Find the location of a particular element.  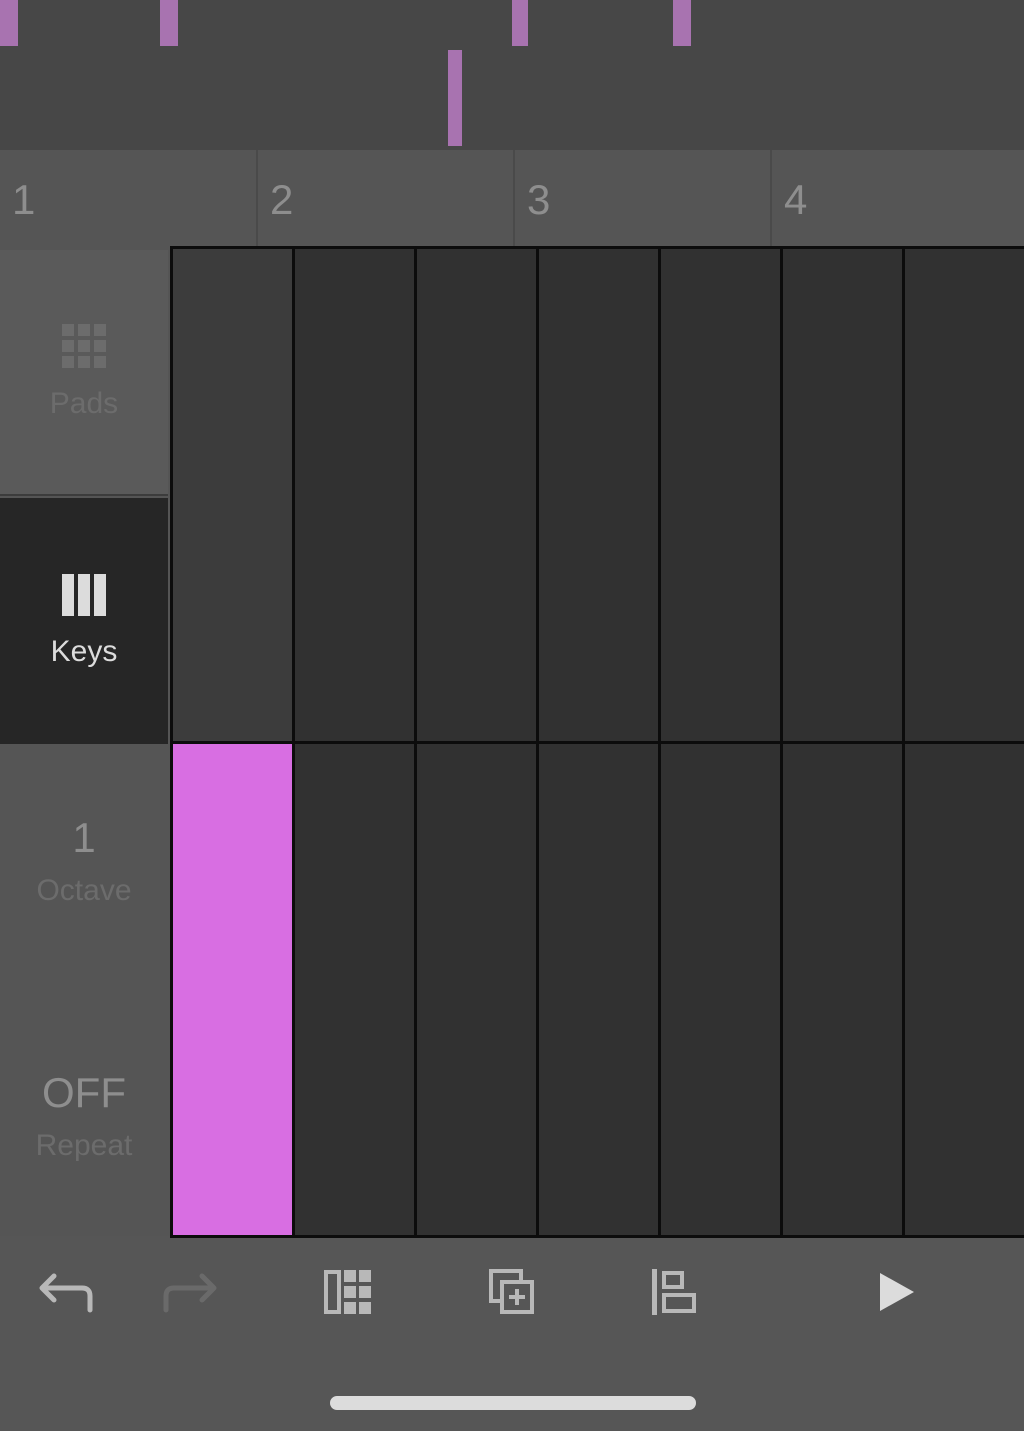

redo-button is located at coordinates (192, 1292).